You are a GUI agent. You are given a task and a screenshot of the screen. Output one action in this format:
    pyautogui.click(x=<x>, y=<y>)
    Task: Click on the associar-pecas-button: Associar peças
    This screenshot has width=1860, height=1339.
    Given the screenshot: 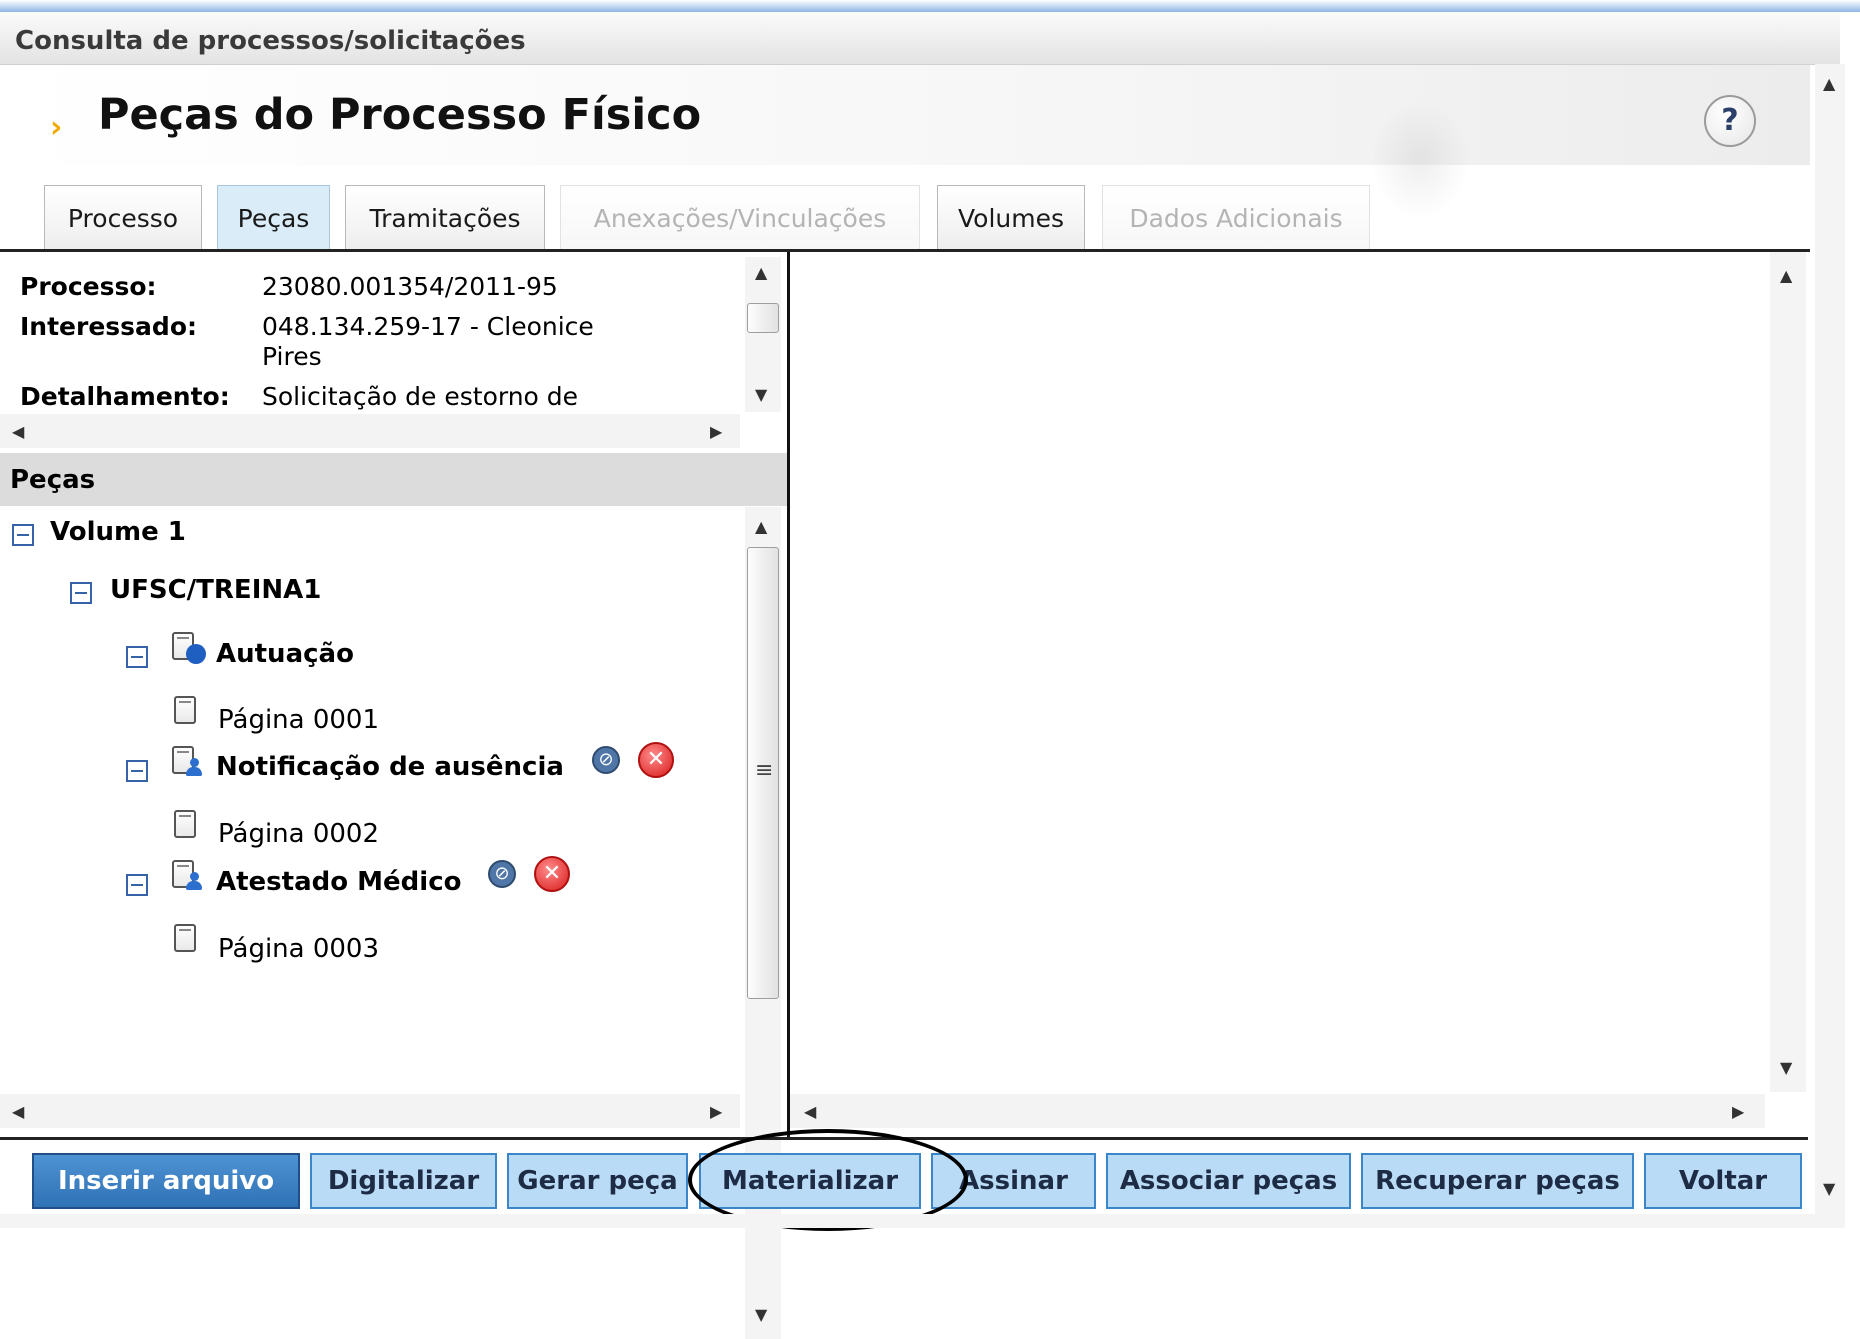 What is the action you would take?
    pyautogui.click(x=1228, y=1181)
    